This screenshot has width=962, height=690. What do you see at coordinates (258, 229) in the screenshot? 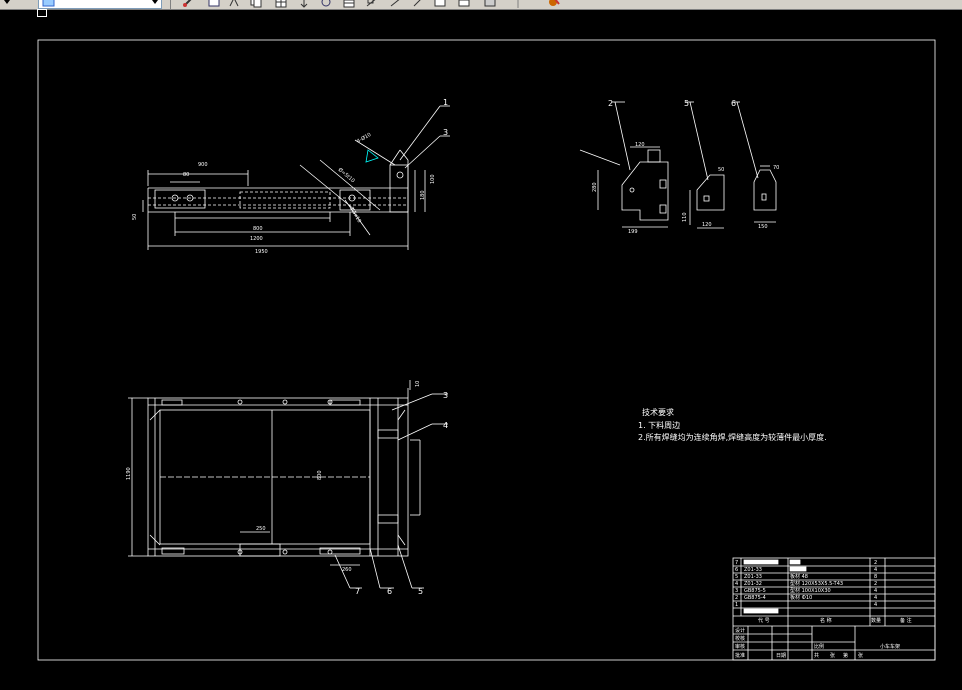
I see `dim-800: 800` at bounding box center [258, 229].